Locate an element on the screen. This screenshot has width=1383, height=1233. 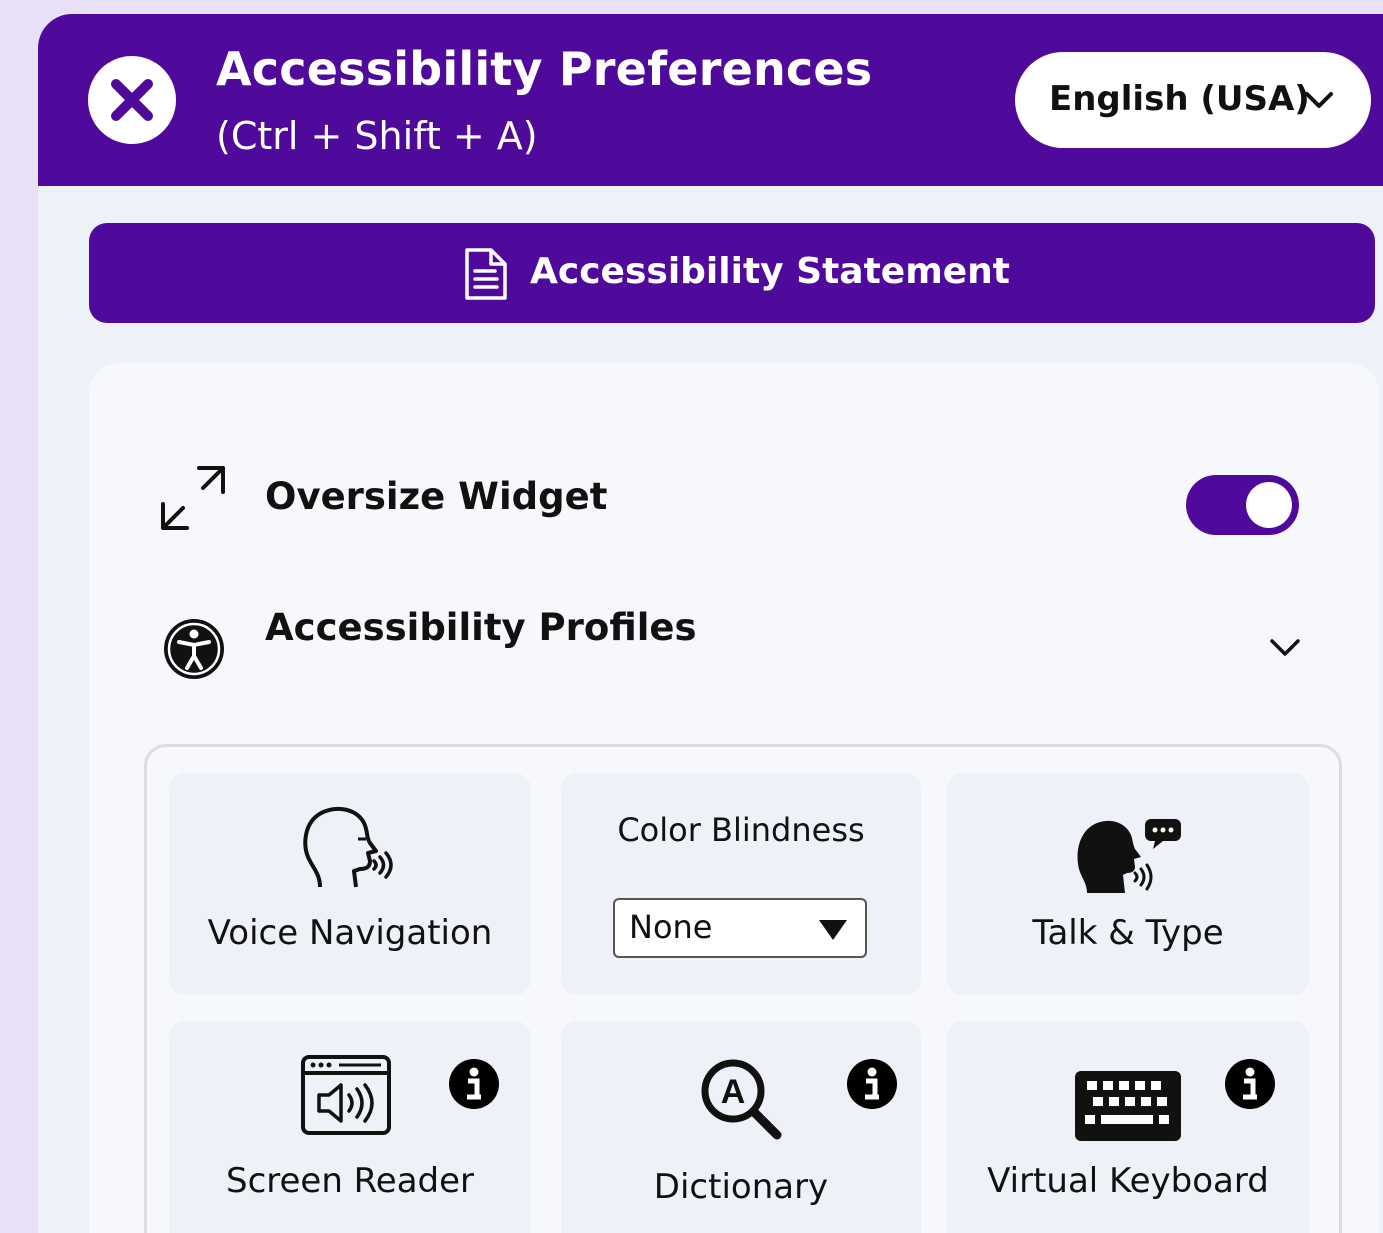
dictionary-tile: A Dictionary is located at coordinates (741, 1127).